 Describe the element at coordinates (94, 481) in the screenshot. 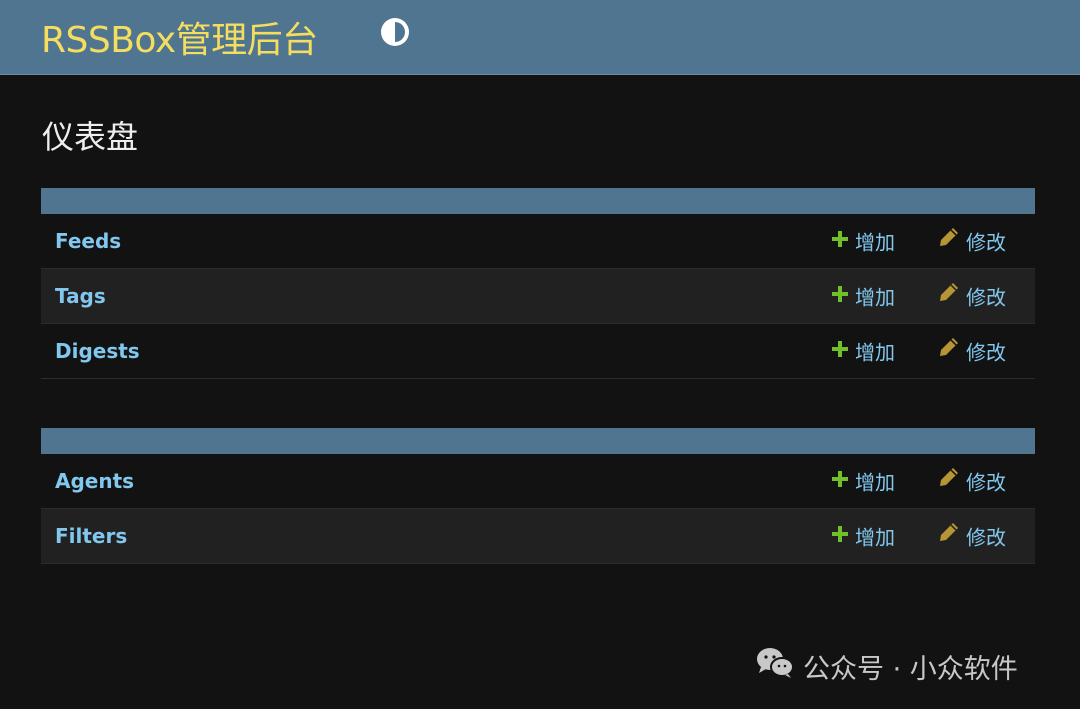

I see `model-link-agents: Agents` at that location.